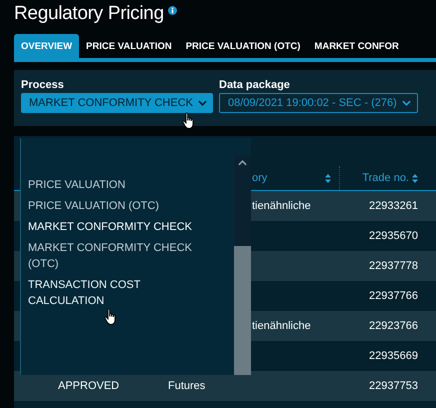  I want to click on table-cell: APPROVED, so click(89, 386).